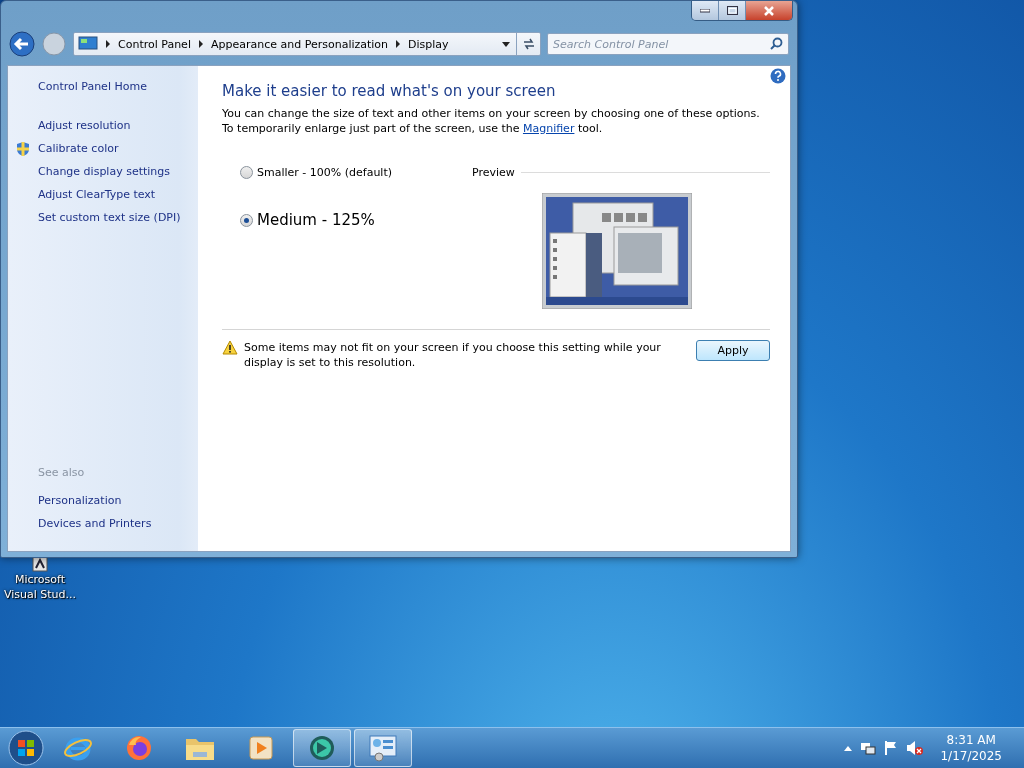  Describe the element at coordinates (118, 523) in the screenshot. I see `sidebar-link: Devices and Printers` at that location.